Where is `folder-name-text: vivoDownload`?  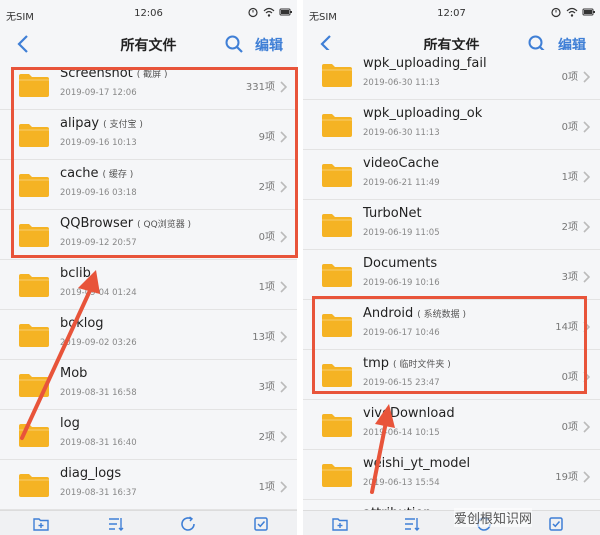
folder-name-text: vivoDownload is located at coordinates (409, 413).